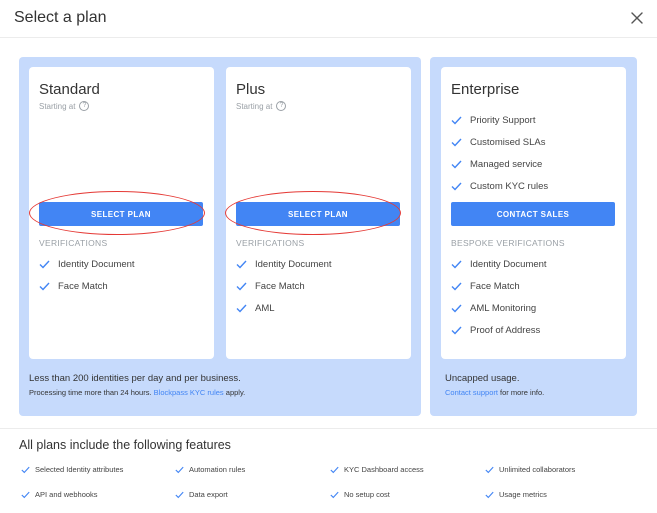 This screenshot has width=657, height=513. What do you see at coordinates (360, 494) in the screenshot?
I see `included-feature: No setup cost` at bounding box center [360, 494].